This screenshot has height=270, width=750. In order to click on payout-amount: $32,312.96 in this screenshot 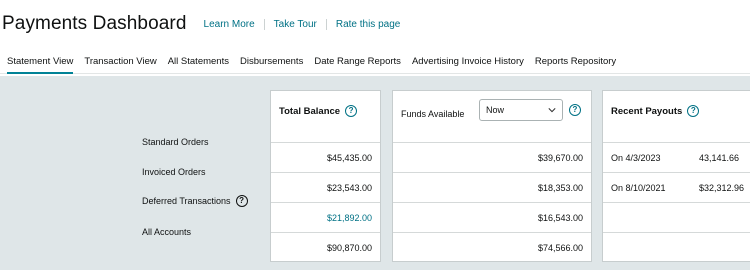, I will do `click(722, 188)`.